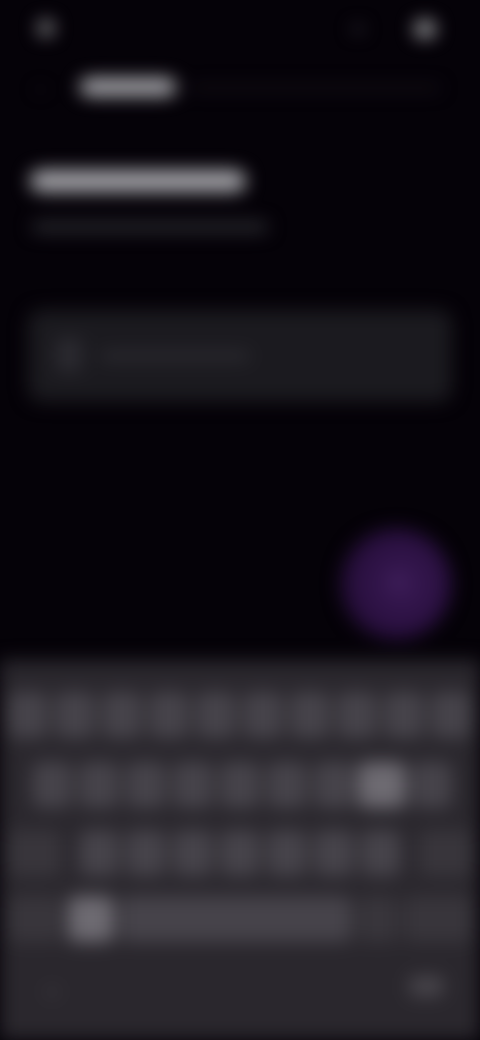  Describe the element at coordinates (35, 853) in the screenshot. I see `shift-key` at that location.